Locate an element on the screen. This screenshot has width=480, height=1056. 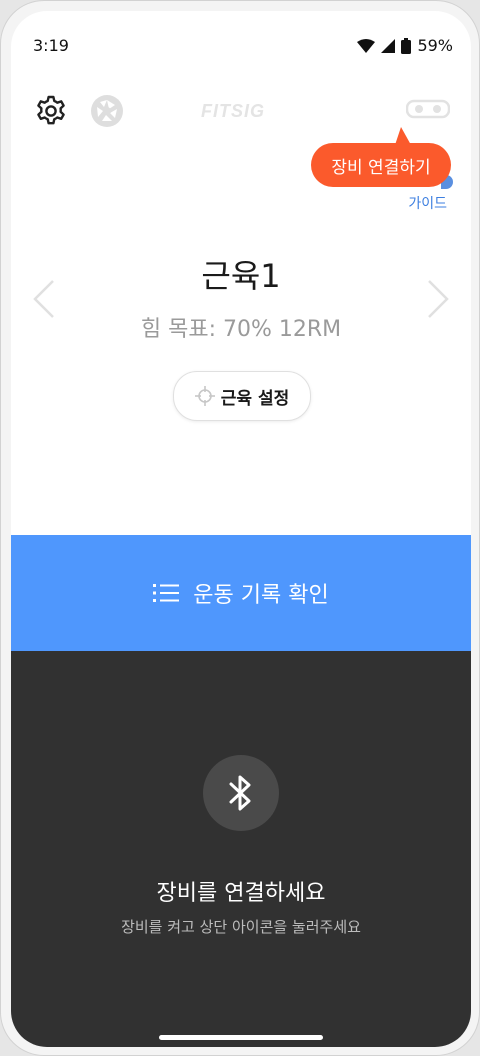
settings-button is located at coordinates (51, 111).